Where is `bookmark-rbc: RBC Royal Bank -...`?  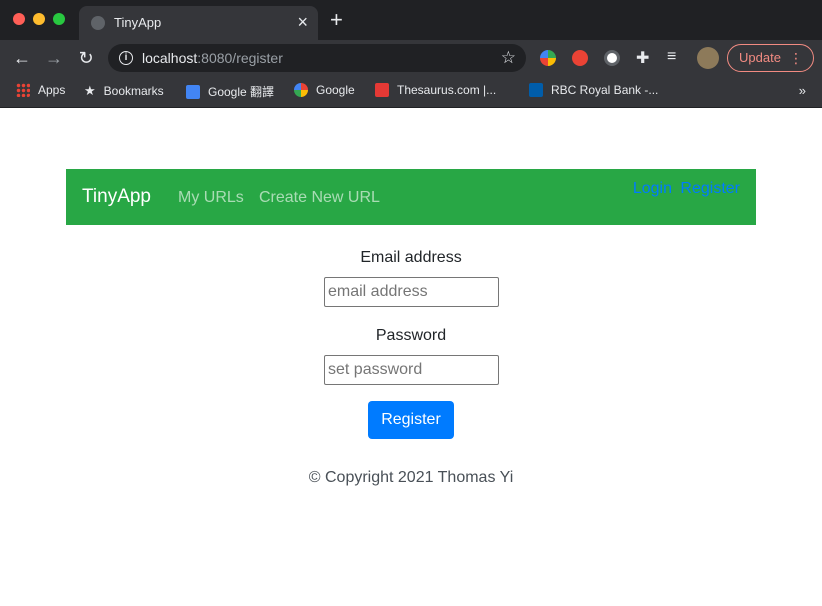
bookmark-rbc: RBC Royal Bank -... is located at coordinates (593, 90).